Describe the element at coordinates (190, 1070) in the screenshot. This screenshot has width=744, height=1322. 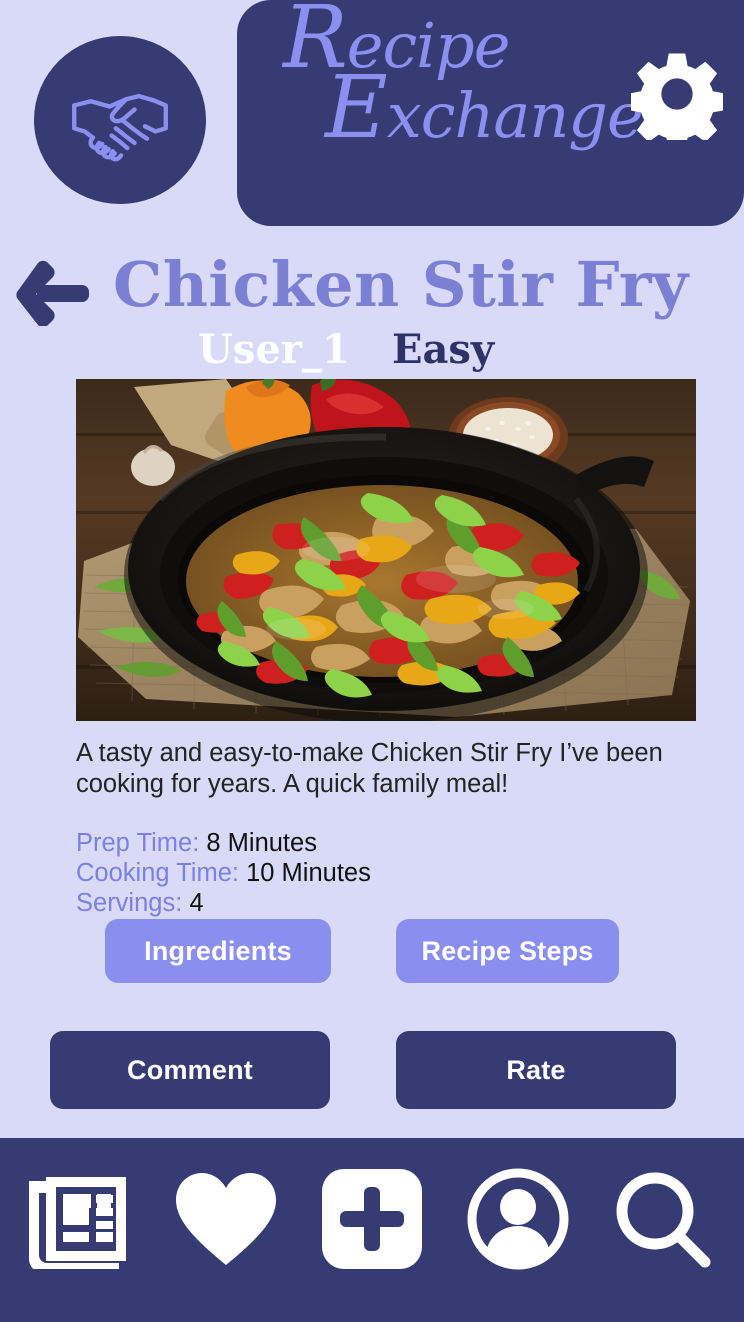
I see `comment-button: Comment` at that location.